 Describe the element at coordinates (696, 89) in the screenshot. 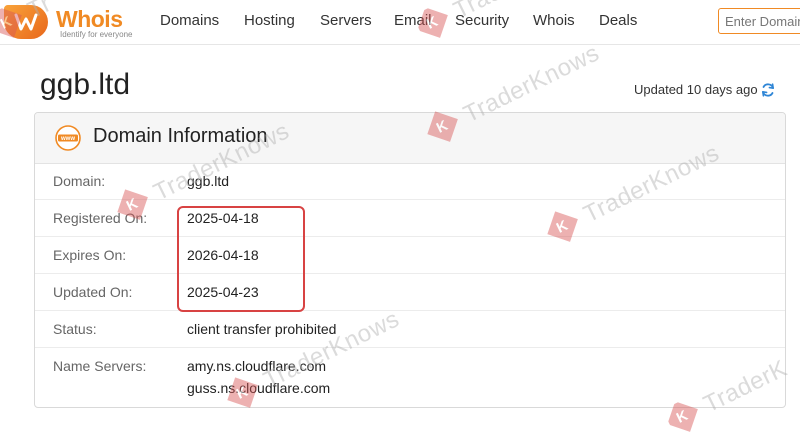

I see `updated-timestamp: Updated 10 days ago` at that location.